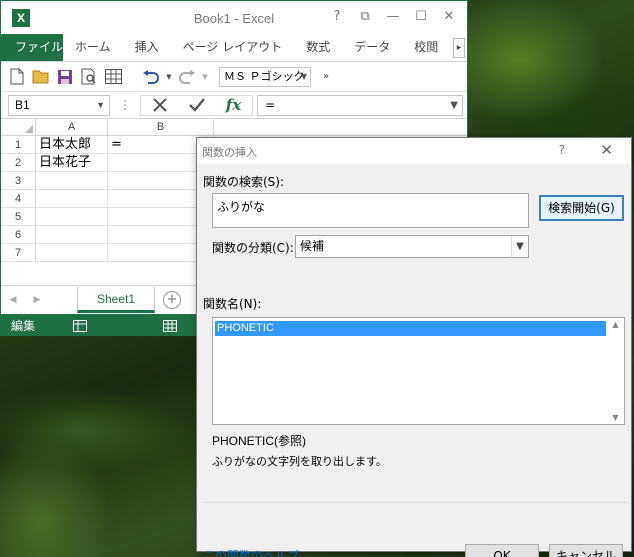 This screenshot has height=557, width=634. I want to click on cell-a1: 日本太郎, so click(72, 144).